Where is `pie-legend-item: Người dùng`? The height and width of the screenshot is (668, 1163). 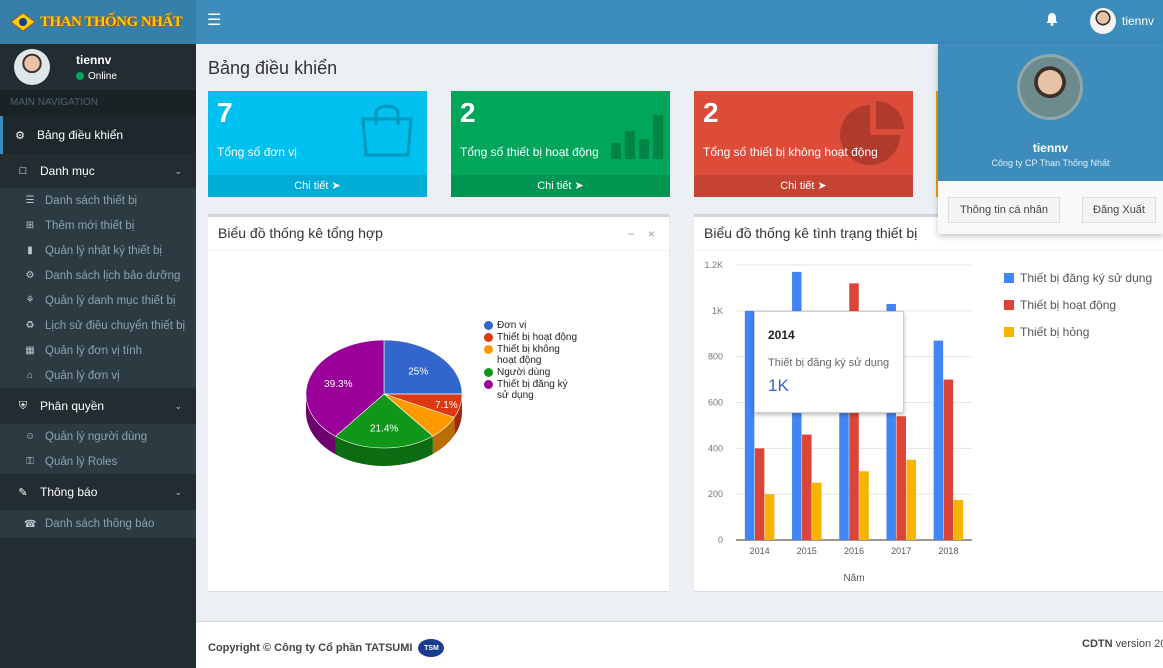 pie-legend-item: Người dùng is located at coordinates (531, 372).